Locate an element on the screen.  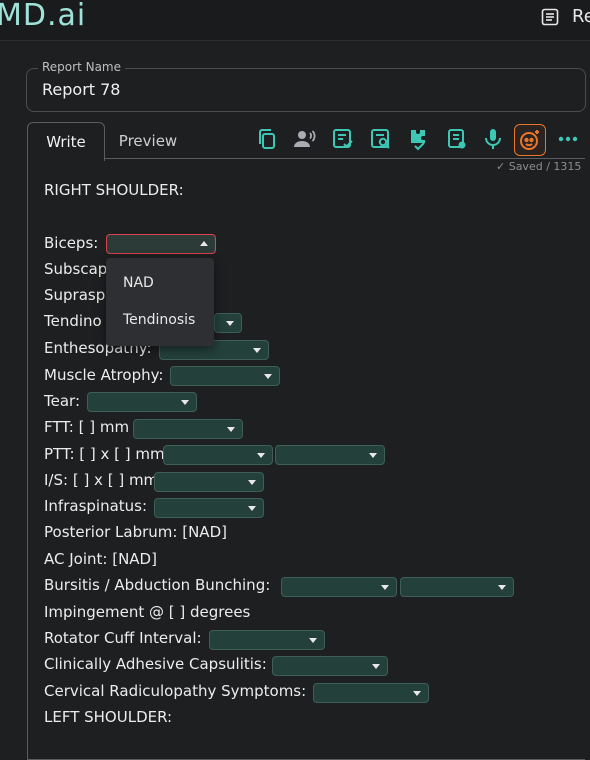
field-label-rotator-cuff-interval: Rotator Cuff Interval: is located at coordinates (123, 638).